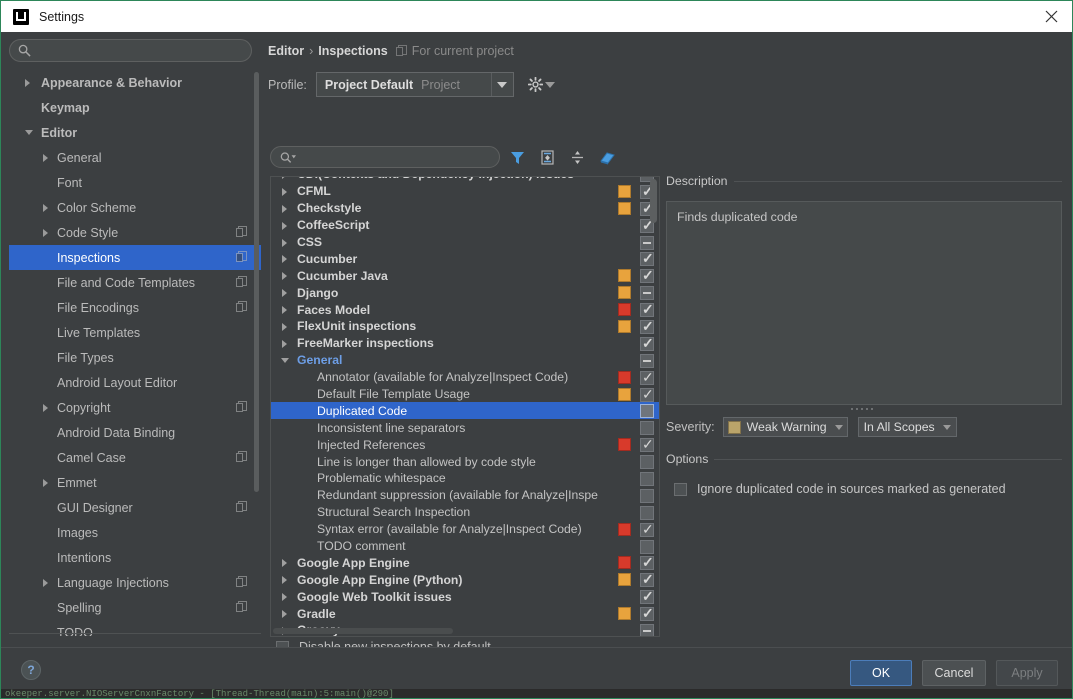  I want to click on severity-select: Weak Warning, so click(785, 427).